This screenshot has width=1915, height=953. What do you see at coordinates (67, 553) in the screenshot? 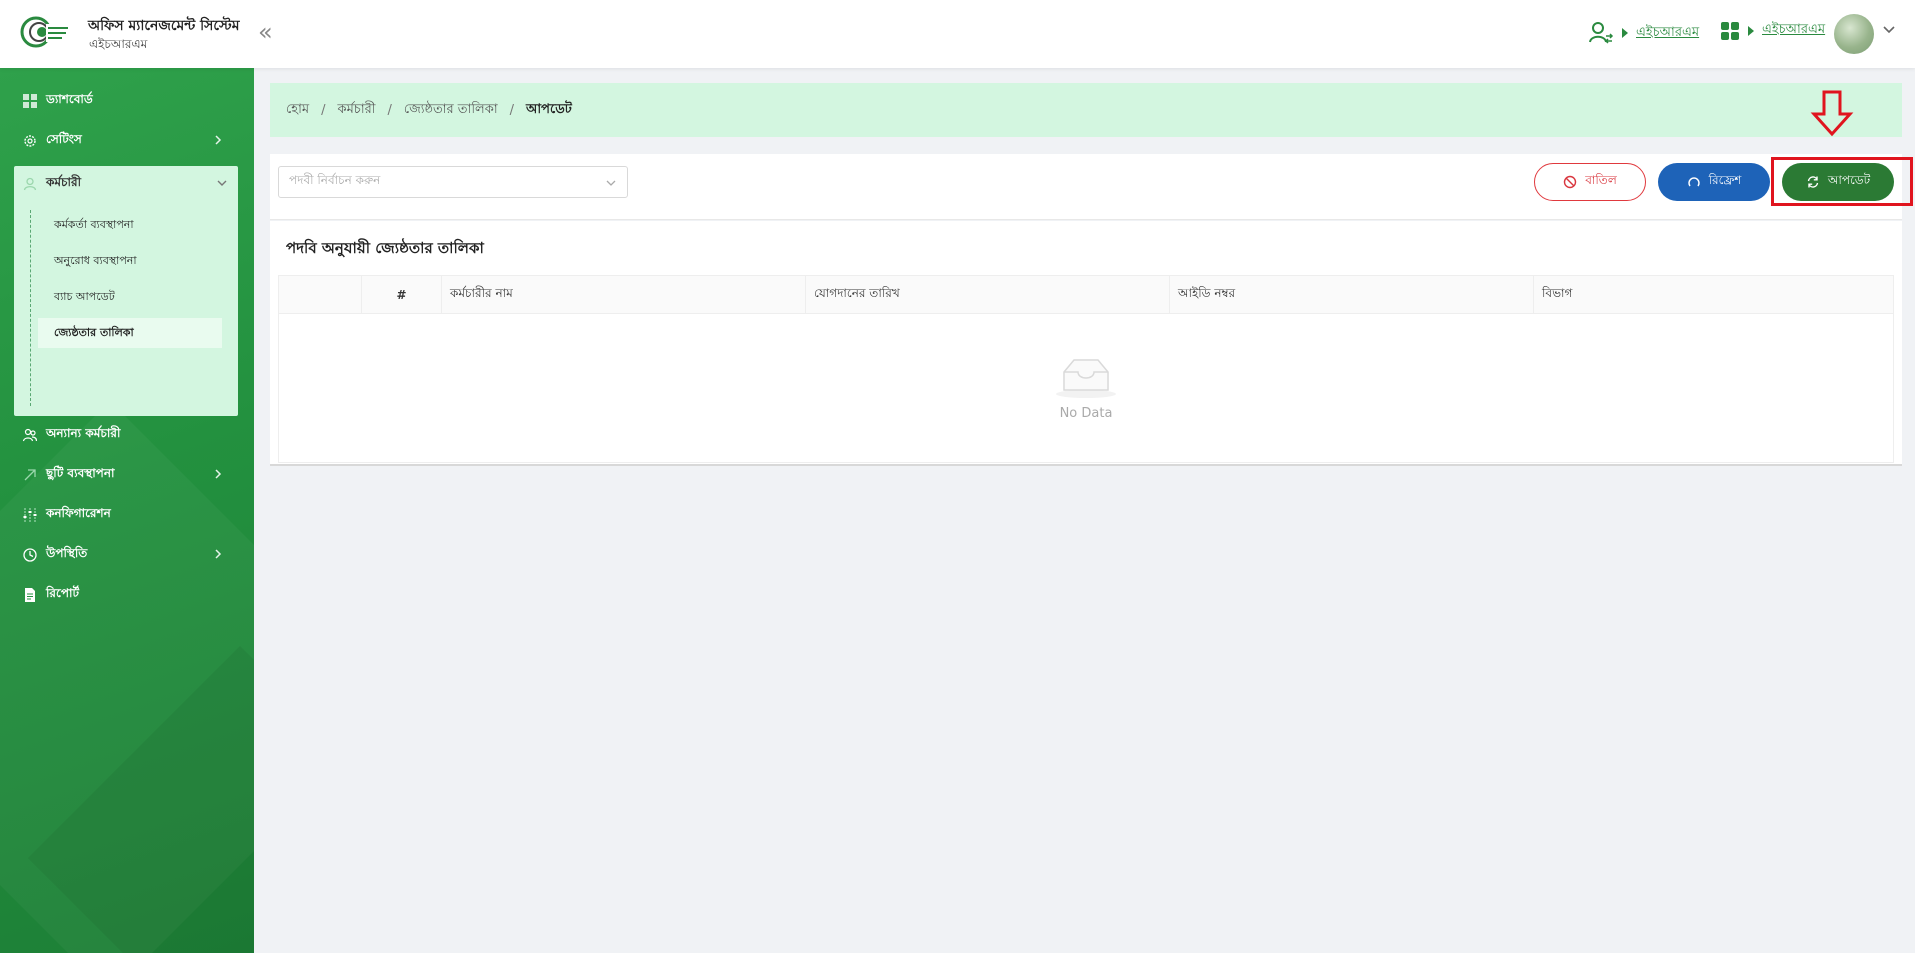
I see `sidebar-item-label: উপস্থিতি` at bounding box center [67, 553].